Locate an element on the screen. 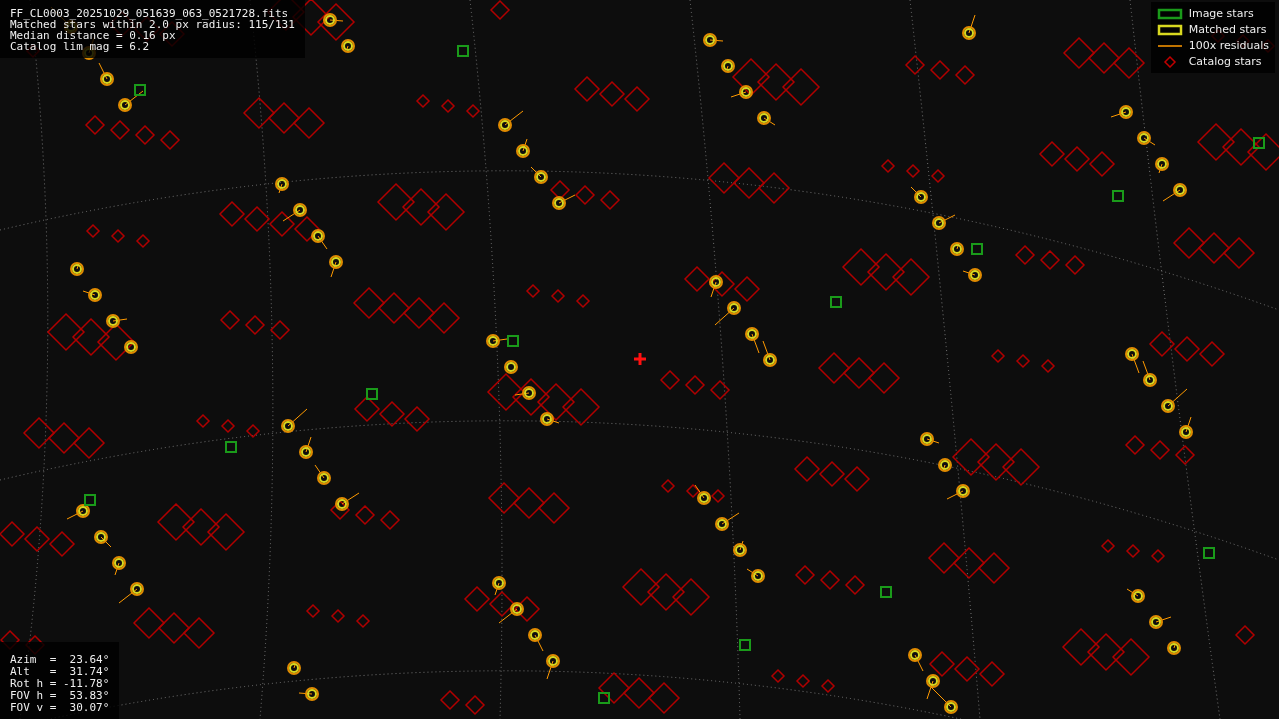  pointing-text: Azim = 23.64° is located at coordinates (60, 659).